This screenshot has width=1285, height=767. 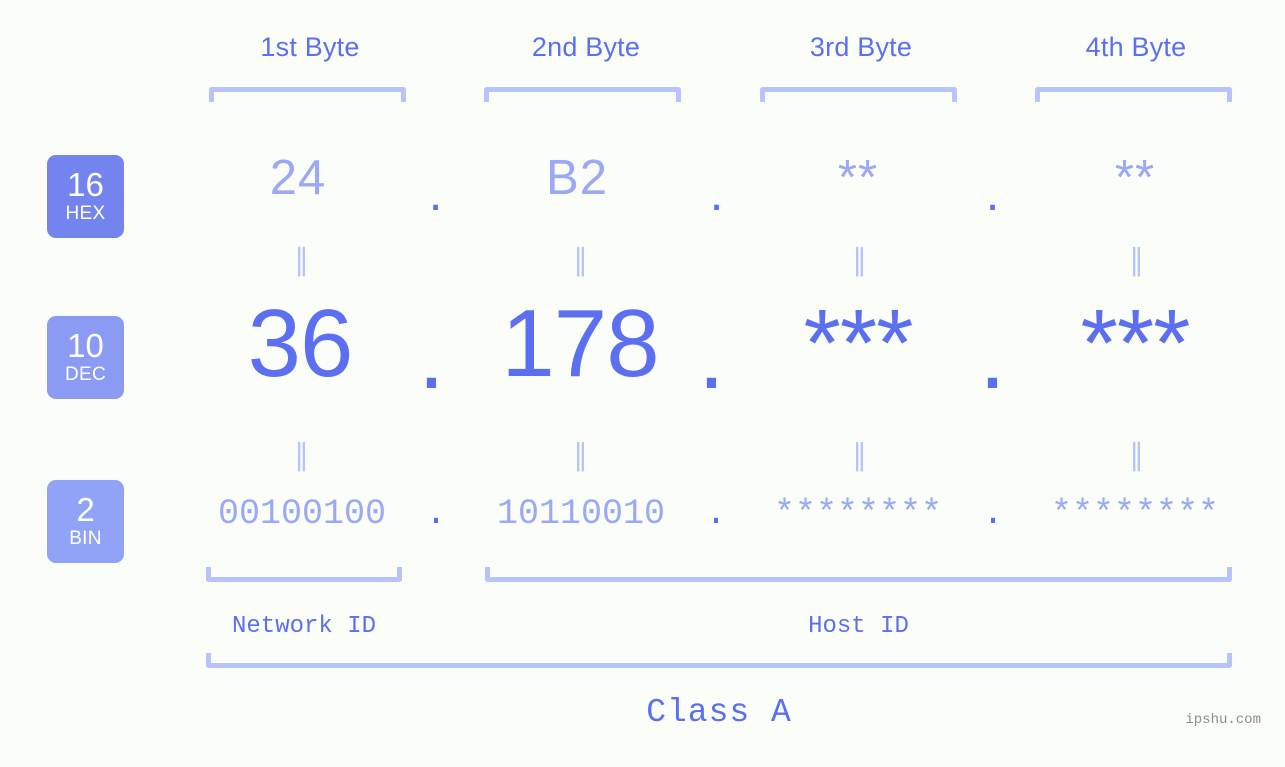 What do you see at coordinates (719, 712) in the screenshot?
I see `class-label: Class A` at bounding box center [719, 712].